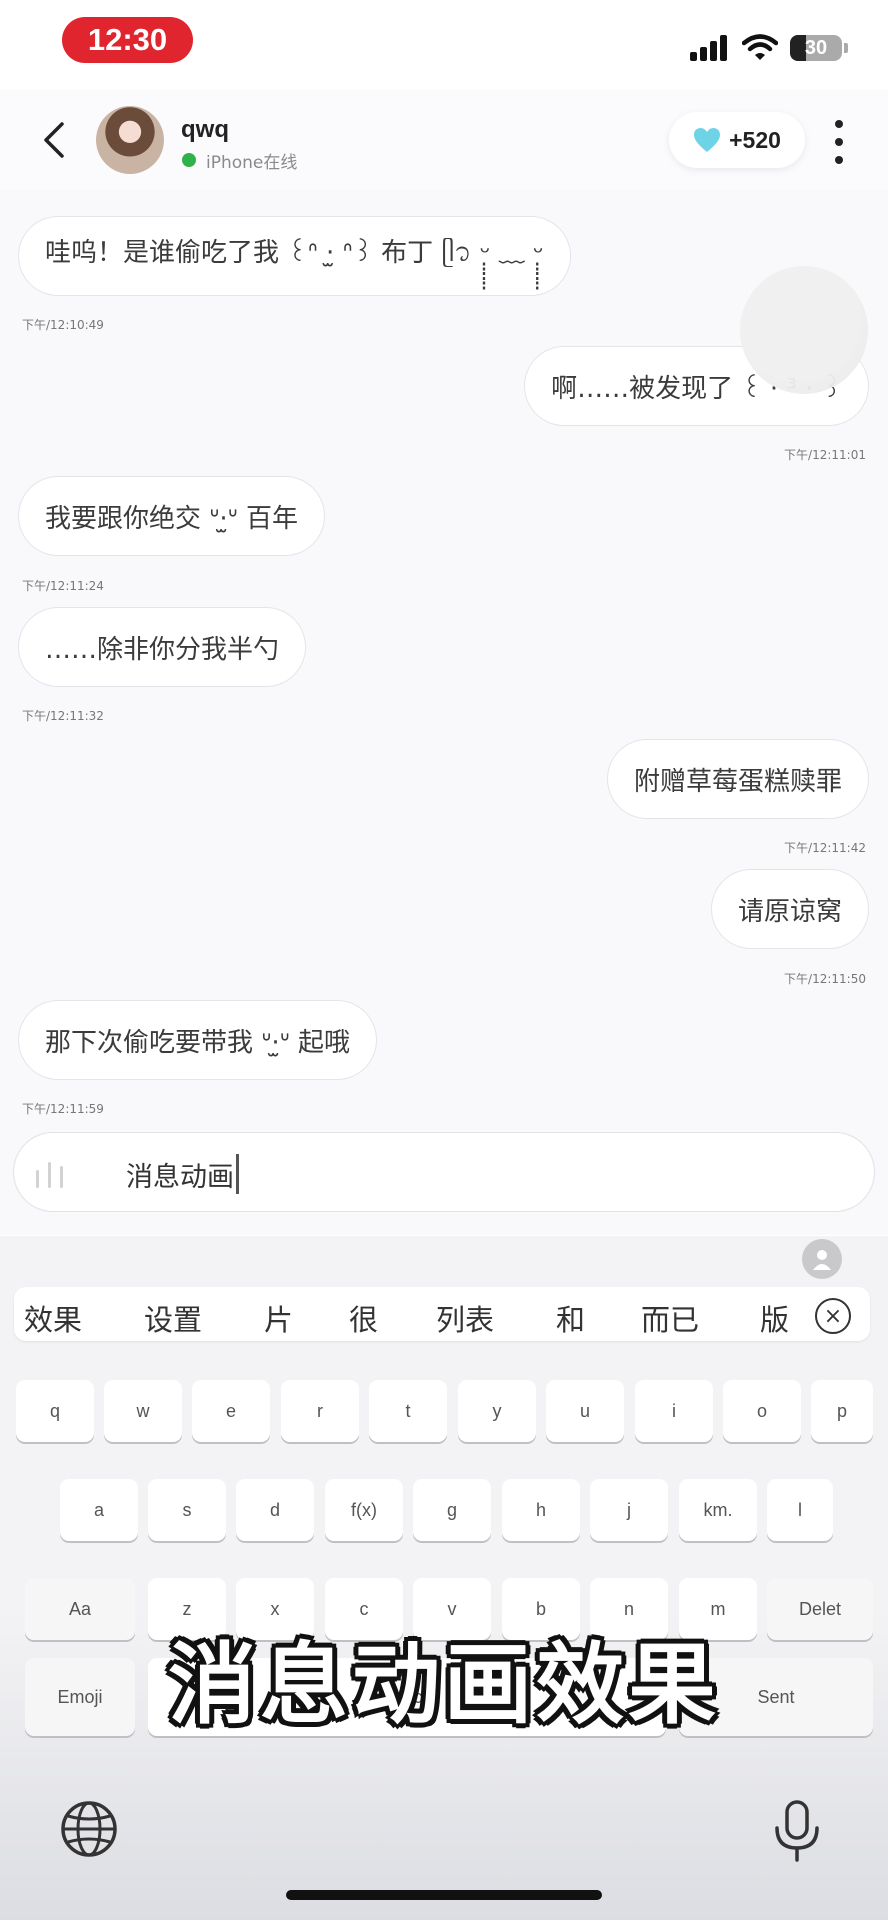 The height and width of the screenshot is (1920, 888). Describe the element at coordinates (452, 1510) in the screenshot. I see `key-g: g` at that location.